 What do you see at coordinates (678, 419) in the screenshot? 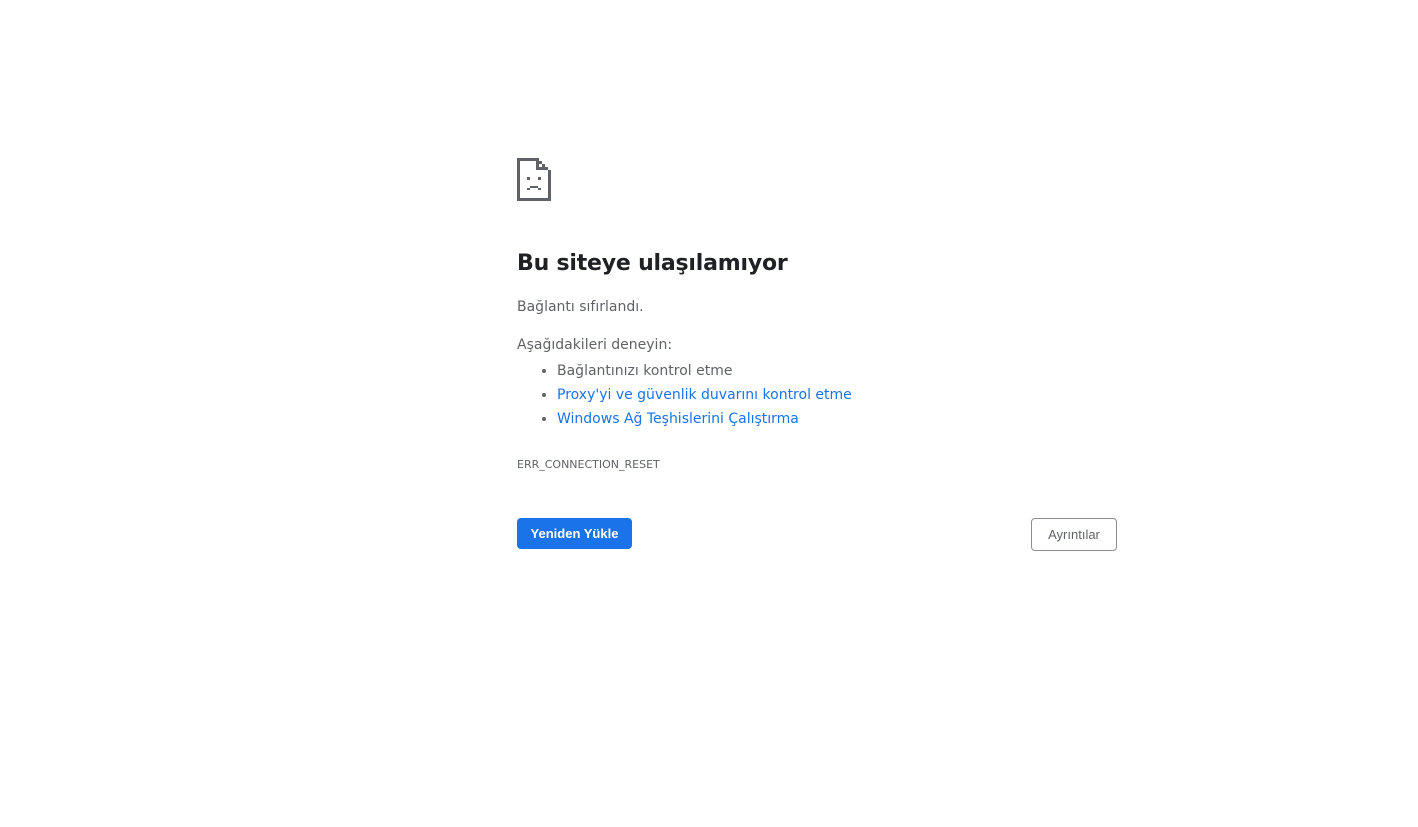
I see `suggestion-network-diagnostics-link: Windows Ağ Teşhislerini Çalıştırma` at bounding box center [678, 419].